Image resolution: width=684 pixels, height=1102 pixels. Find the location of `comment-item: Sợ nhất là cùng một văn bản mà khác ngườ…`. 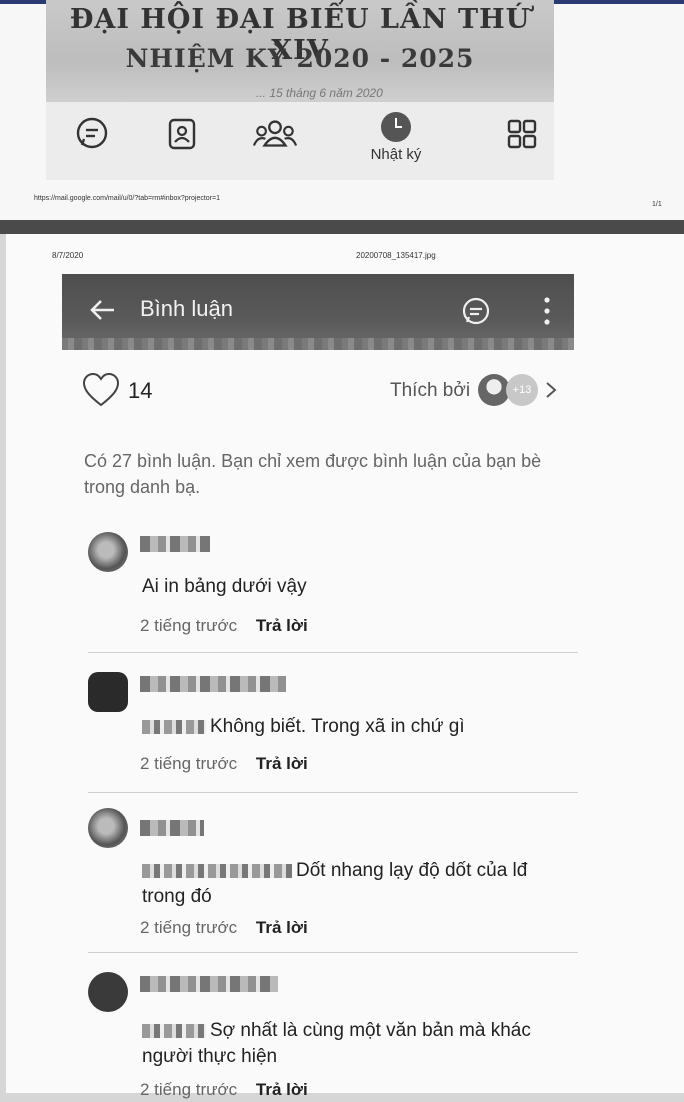

comment-item: Sợ nhất là cùng một văn bản mà khác ngườ… is located at coordinates (338, 1037).